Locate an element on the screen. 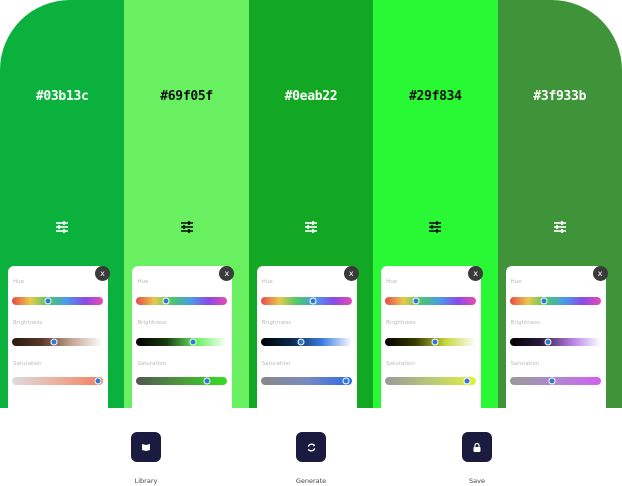 Image resolution: width=622 pixels, height=486 pixels. save-button is located at coordinates (477, 447).